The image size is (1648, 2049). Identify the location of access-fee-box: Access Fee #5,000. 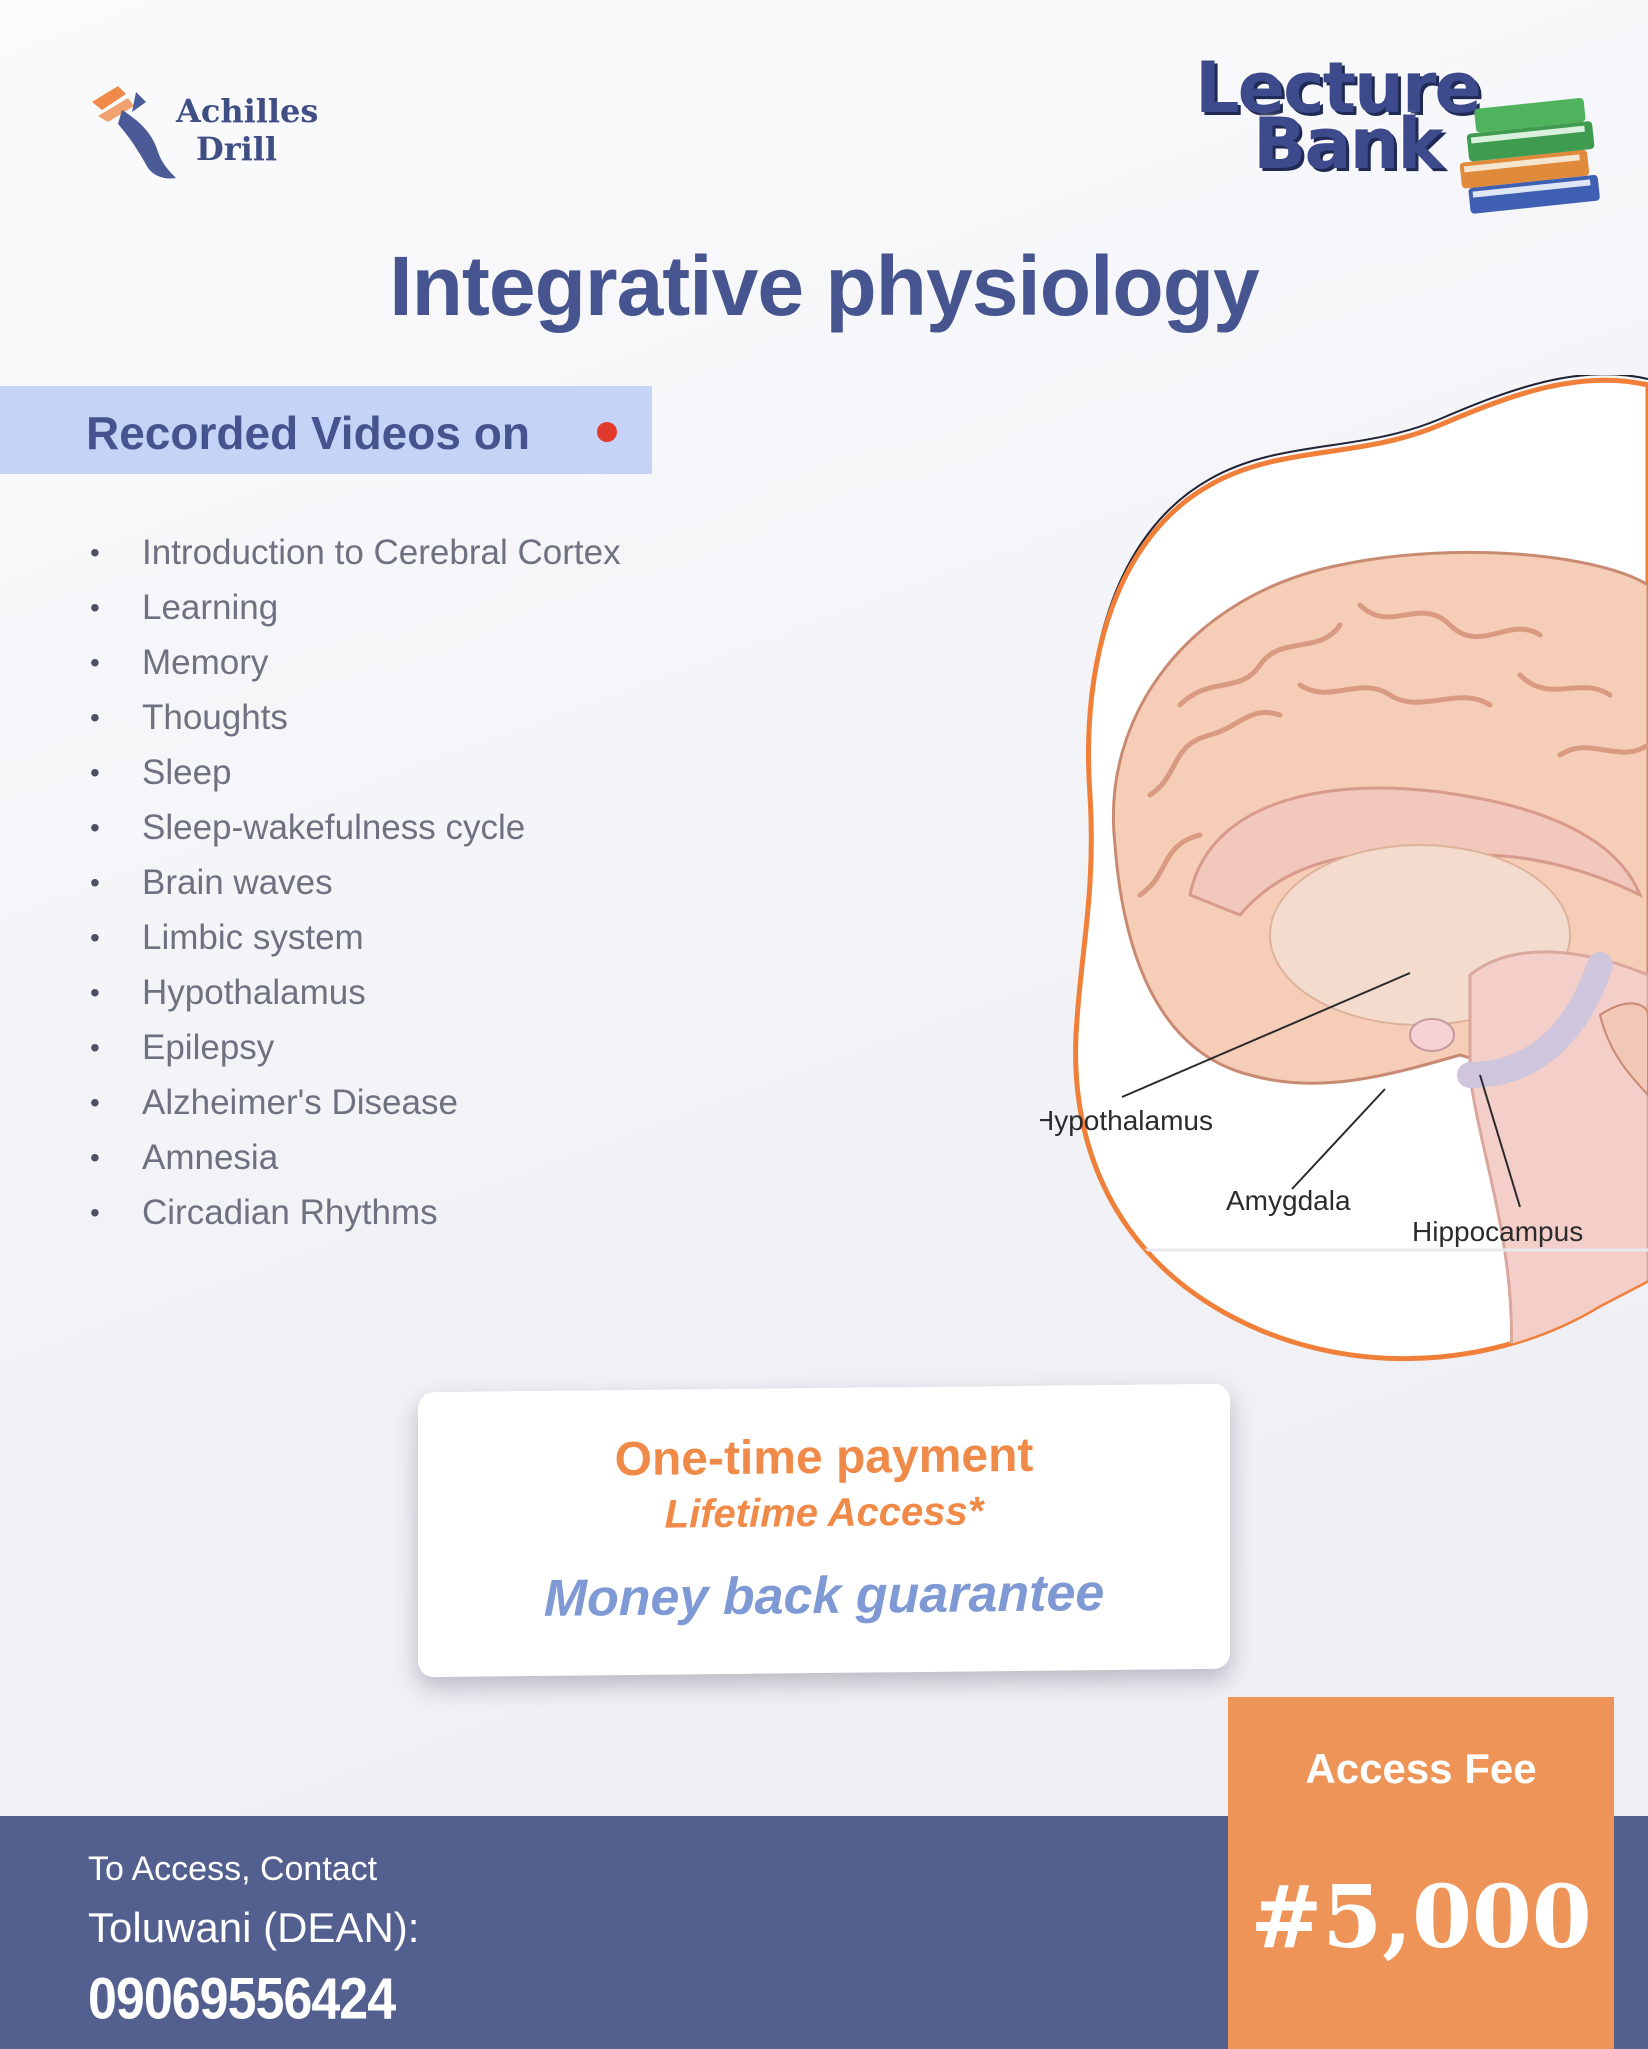
(1421, 1873).